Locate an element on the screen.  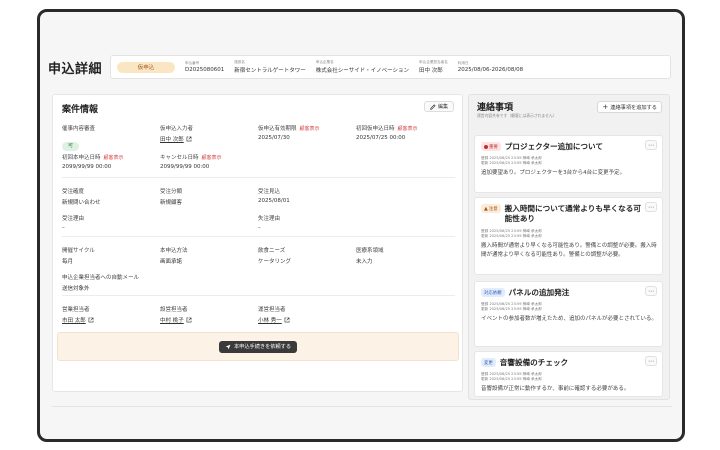
summary-value: D2025080601 is located at coordinates (205, 70).